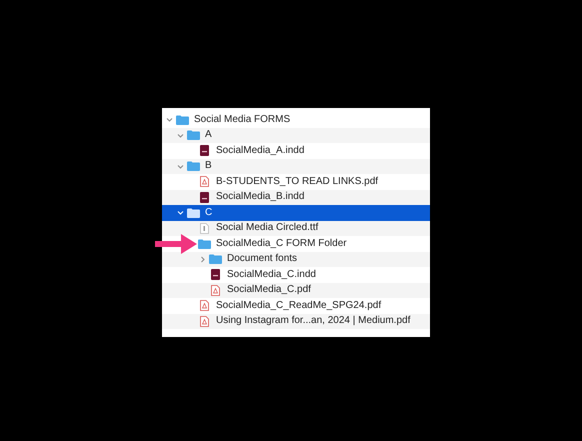 Image resolution: width=582 pixels, height=441 pixels. What do you see at coordinates (297, 181) in the screenshot?
I see `file-name: B-STUDENTS_TO READ LINKS.pdf` at bounding box center [297, 181].